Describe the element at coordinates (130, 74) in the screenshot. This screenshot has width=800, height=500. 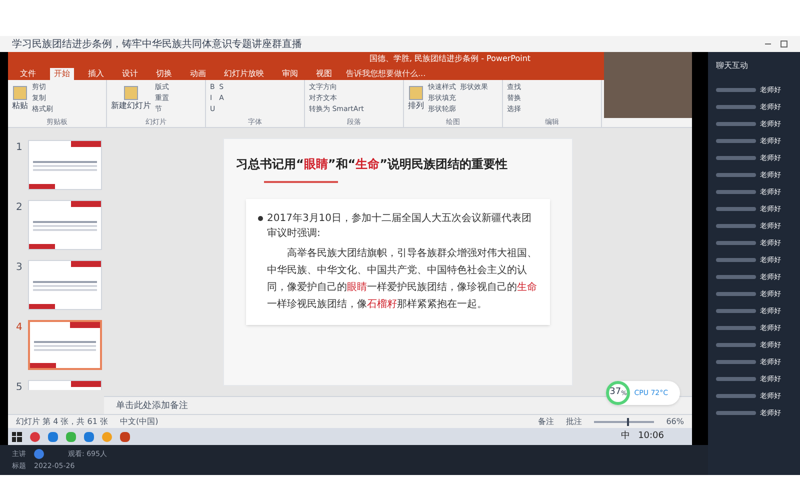
I see `ribbon-tab: 设计` at that location.